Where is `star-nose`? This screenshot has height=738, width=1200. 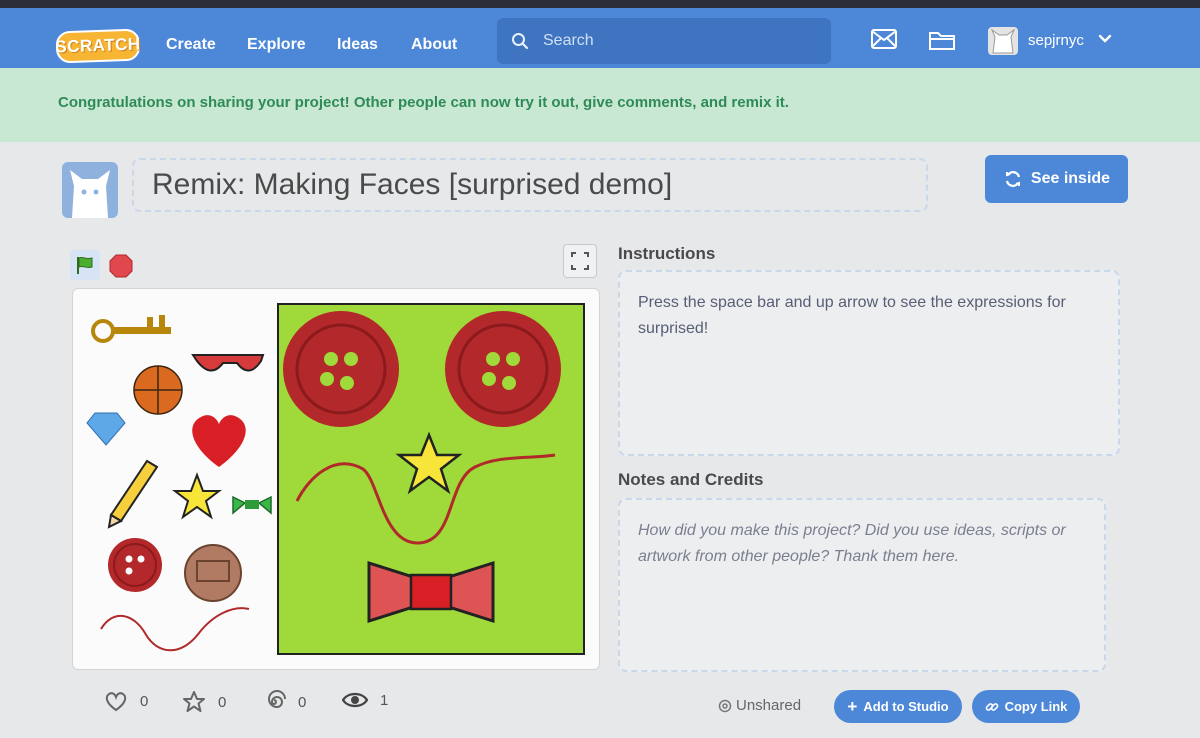 star-nose is located at coordinates (429, 463).